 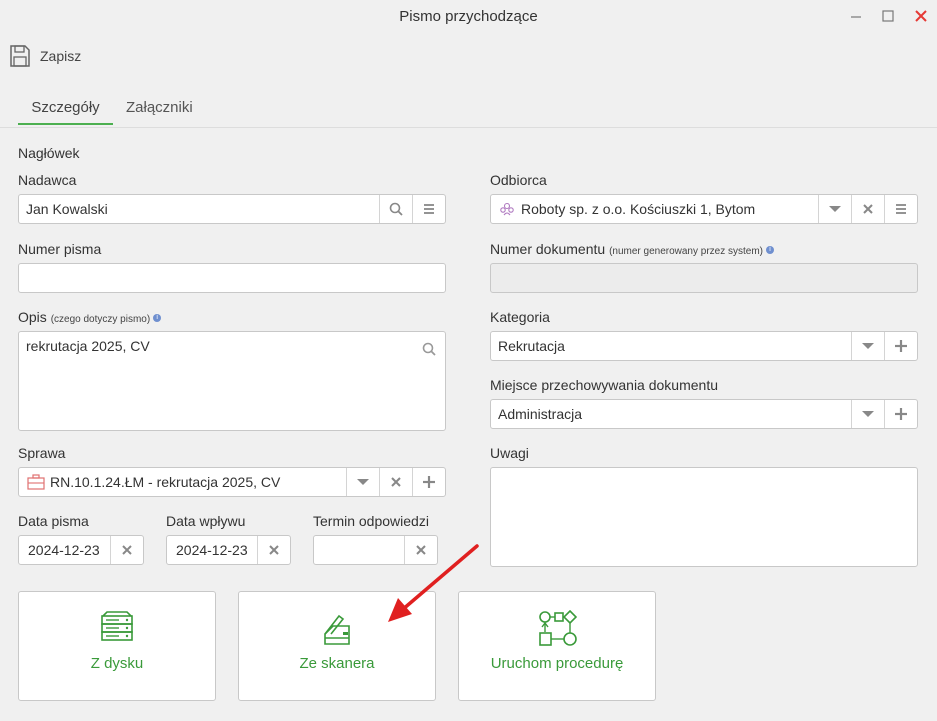 I want to click on case-clear-button, so click(x=395, y=482).